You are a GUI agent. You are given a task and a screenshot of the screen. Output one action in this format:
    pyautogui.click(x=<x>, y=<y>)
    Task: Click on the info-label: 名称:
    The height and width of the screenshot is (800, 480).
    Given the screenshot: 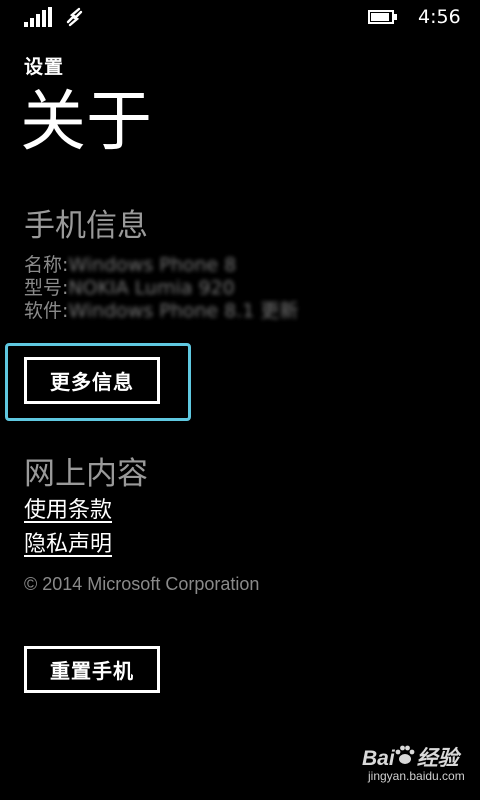 What is the action you would take?
    pyautogui.click(x=46, y=265)
    